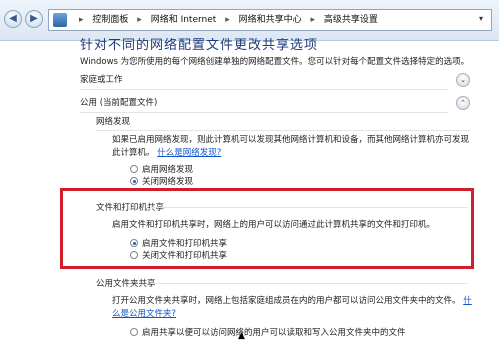 The width and height of the screenshot is (499, 341). What do you see at coordinates (101, 80) in the screenshot?
I see `profile-home-work-label: 家庭或工作` at bounding box center [101, 80].